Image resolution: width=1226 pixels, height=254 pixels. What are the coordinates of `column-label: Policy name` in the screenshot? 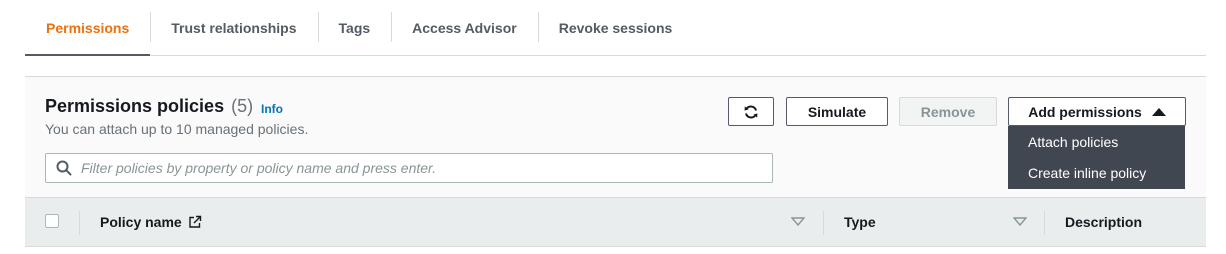 It's located at (141, 222).